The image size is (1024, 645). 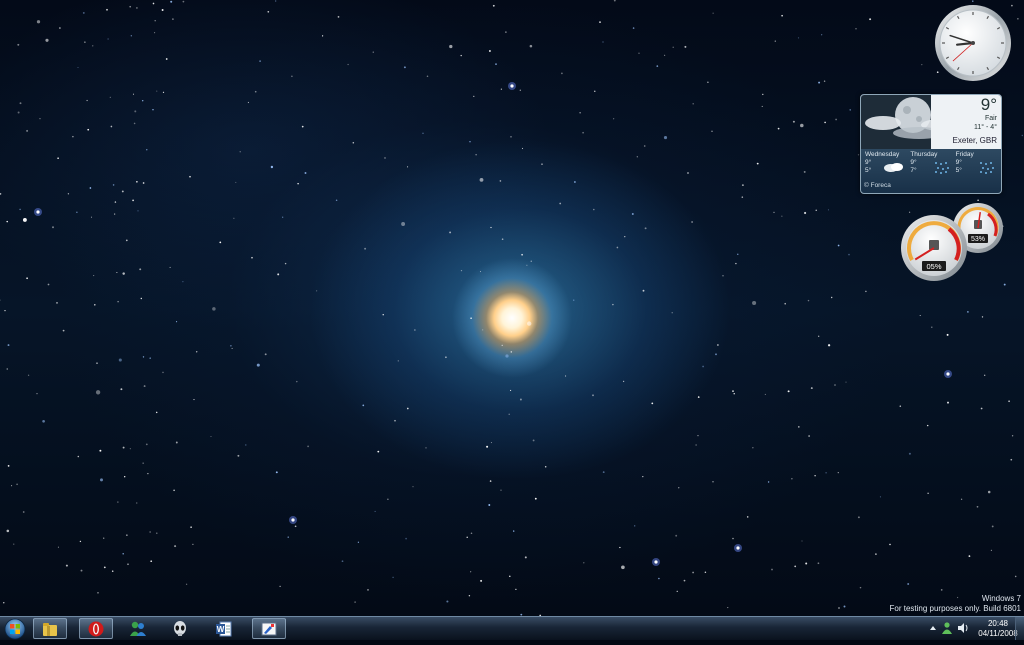 What do you see at coordinates (512, 628) in the screenshot?
I see `taskbar: W 20:48 04/11/2008` at bounding box center [512, 628].